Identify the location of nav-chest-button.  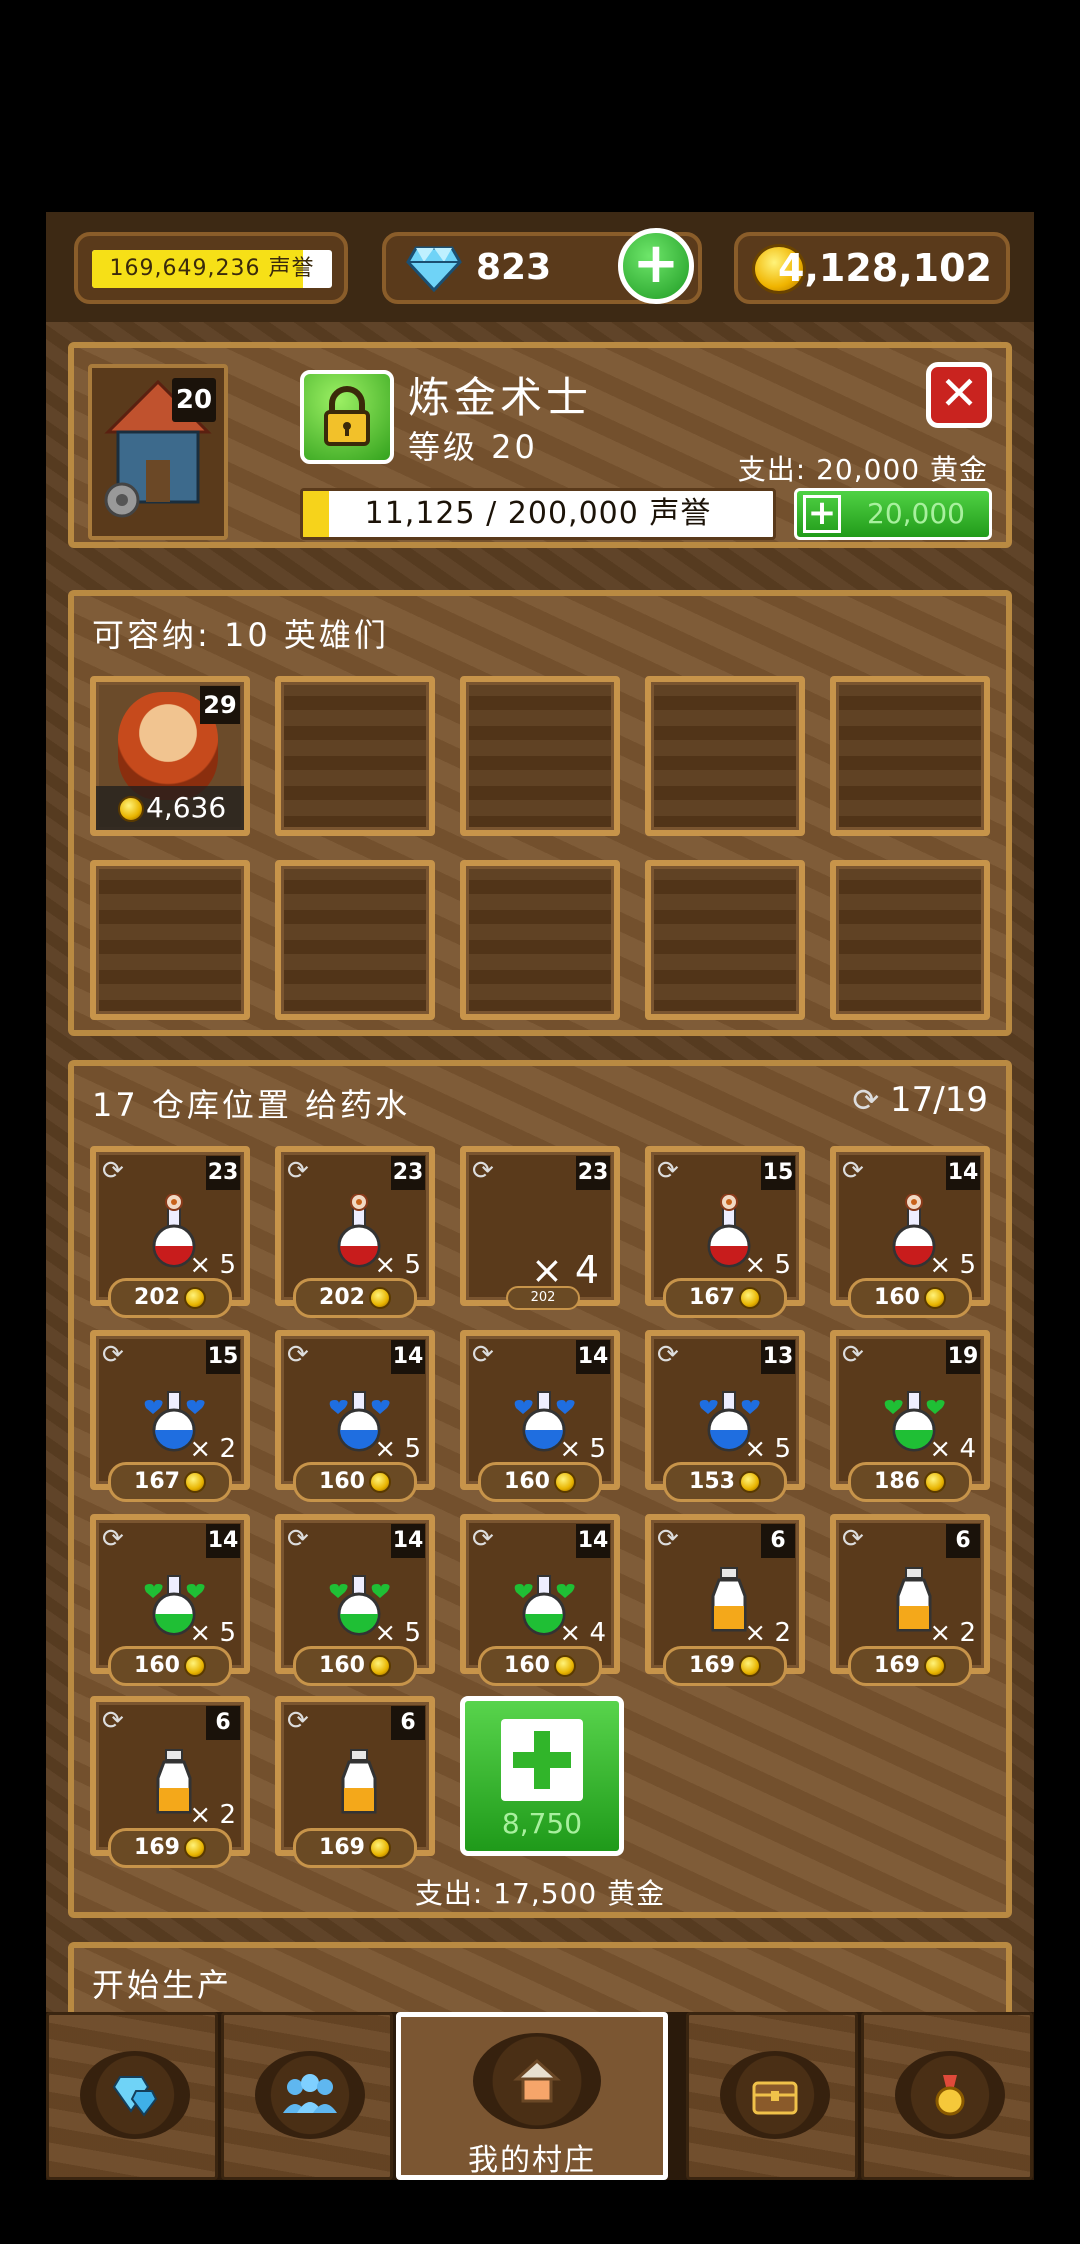
(772, 2096).